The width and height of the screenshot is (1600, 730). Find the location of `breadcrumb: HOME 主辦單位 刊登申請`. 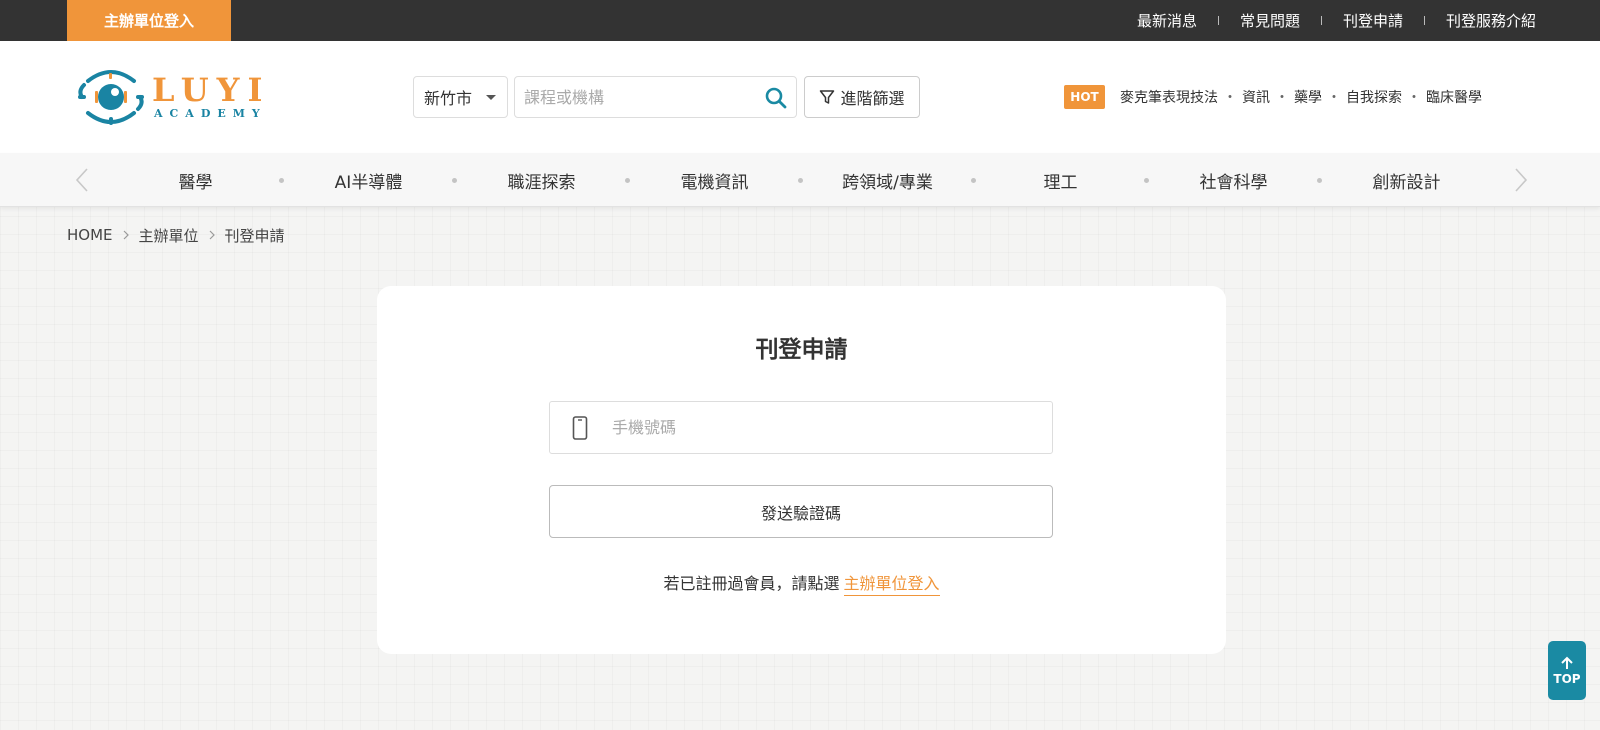

breadcrumb: HOME 主辦單位 刊登申請 is located at coordinates (176, 235).